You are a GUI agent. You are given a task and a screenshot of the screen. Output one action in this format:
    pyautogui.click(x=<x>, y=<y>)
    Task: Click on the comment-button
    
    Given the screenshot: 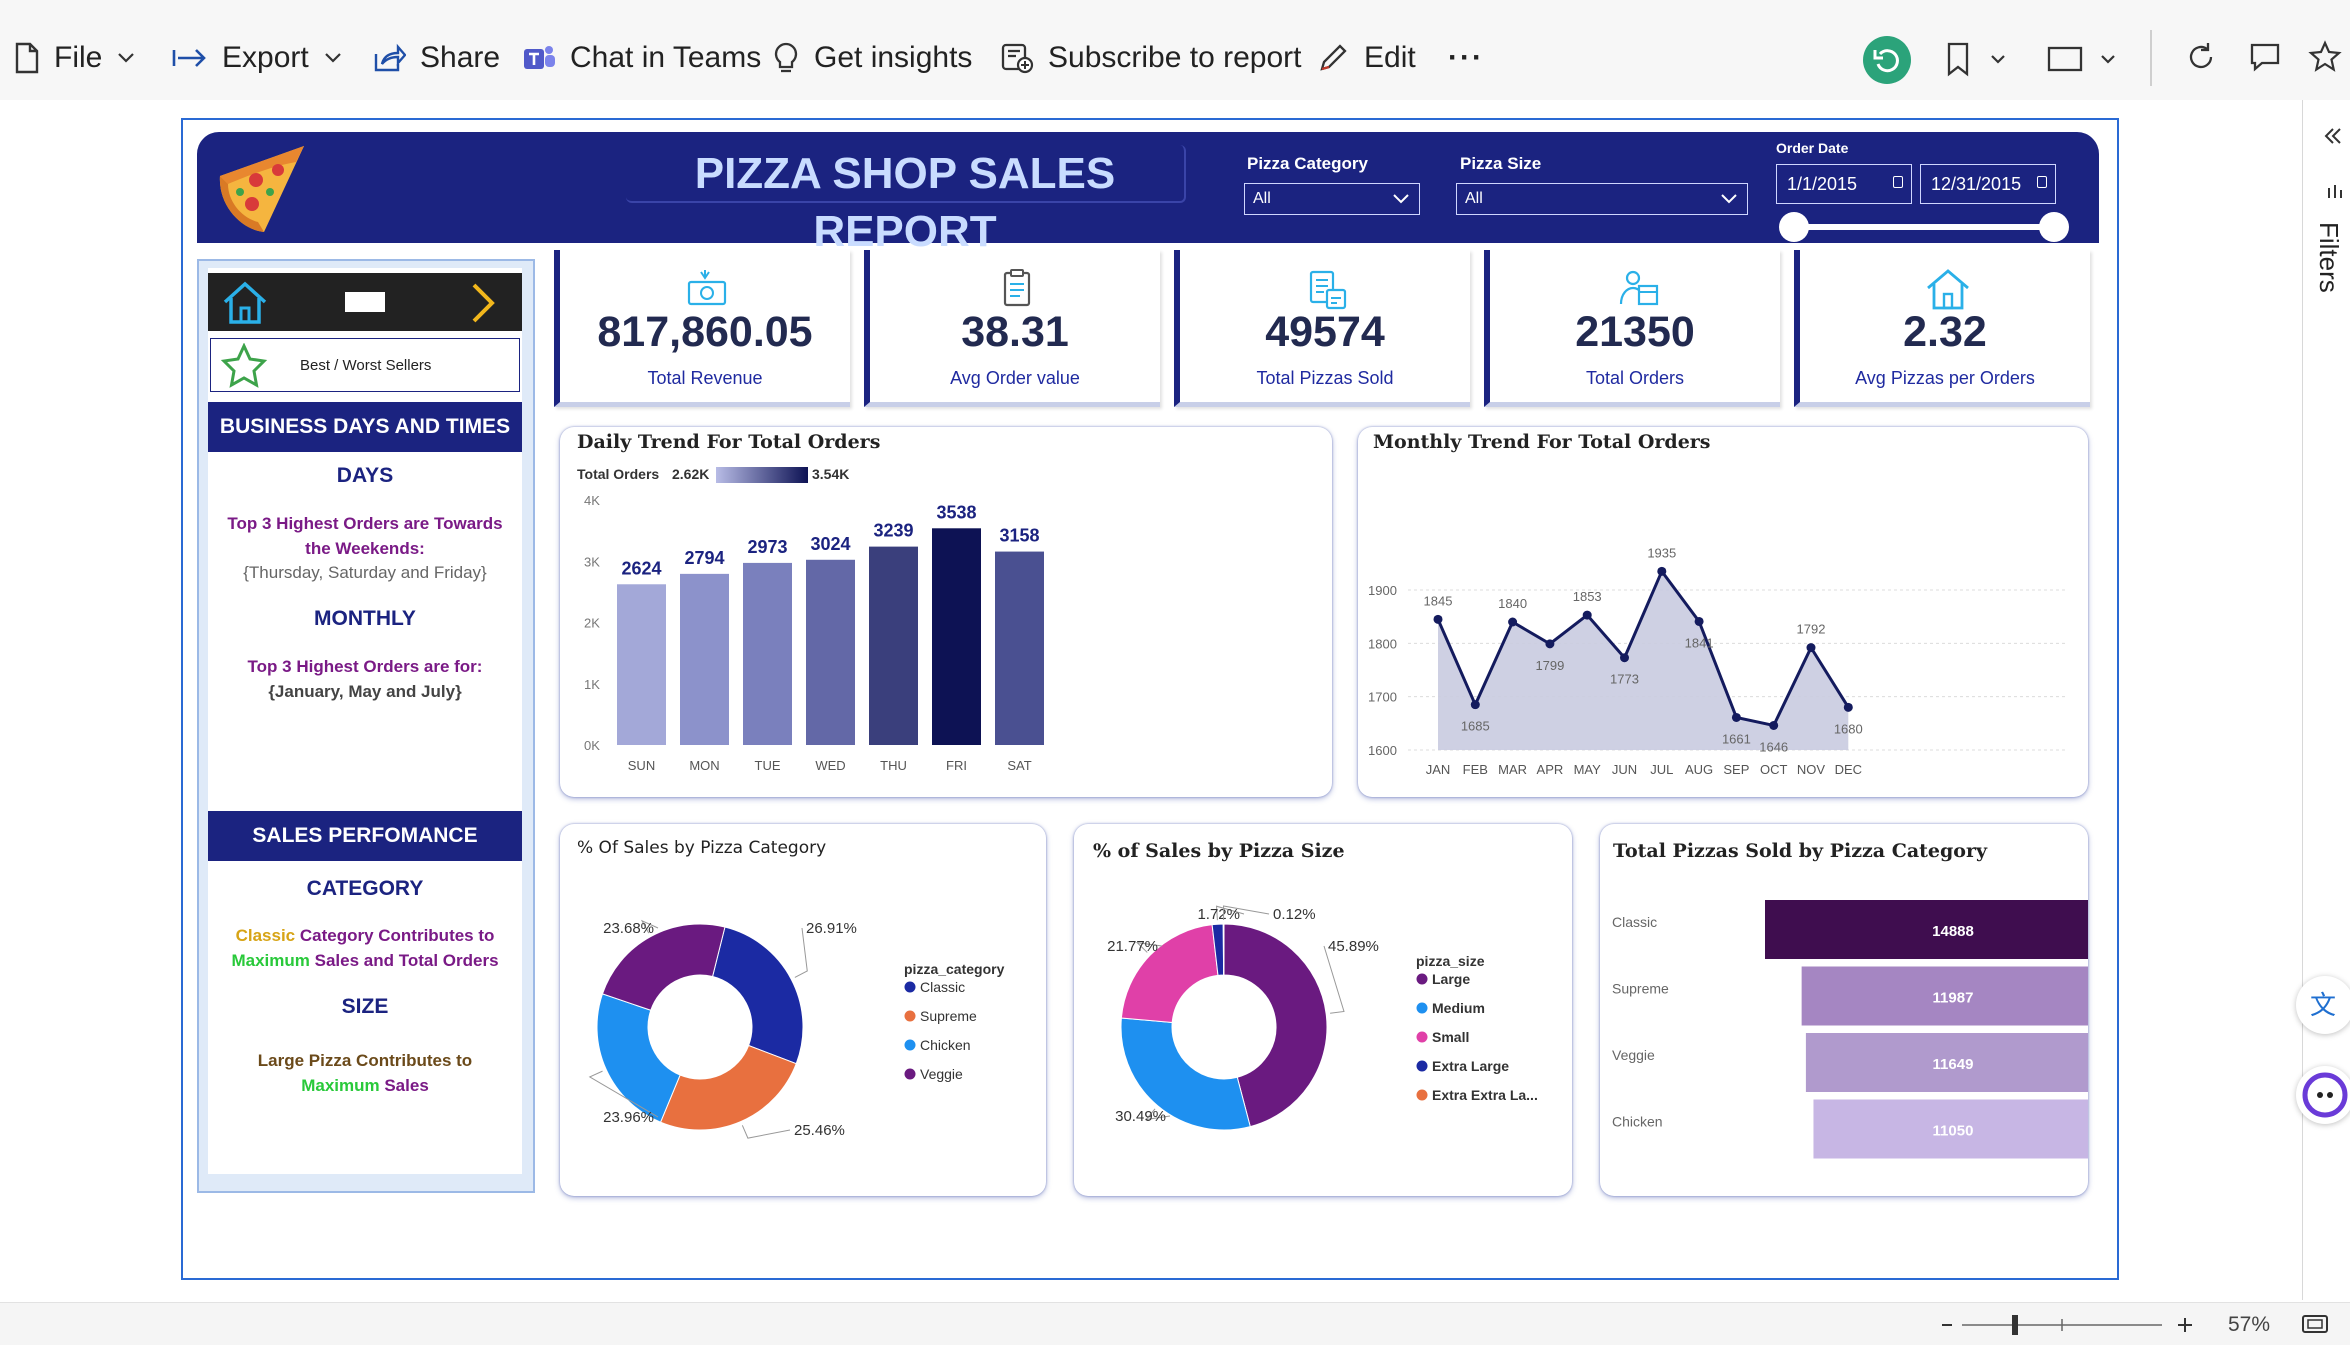 What is the action you would take?
    pyautogui.click(x=2265, y=59)
    